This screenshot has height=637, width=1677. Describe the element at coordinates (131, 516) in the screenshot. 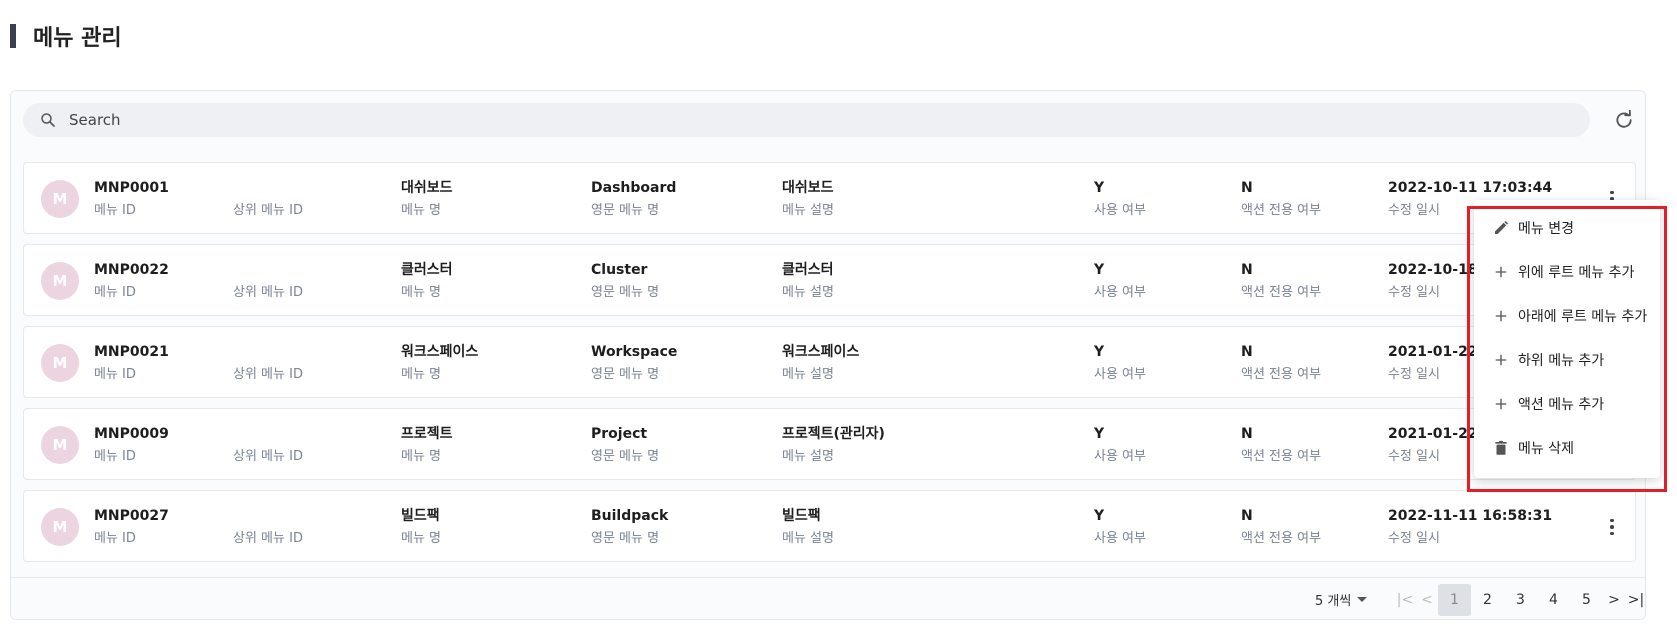

I see `menu-id-value: MNP0027` at that location.